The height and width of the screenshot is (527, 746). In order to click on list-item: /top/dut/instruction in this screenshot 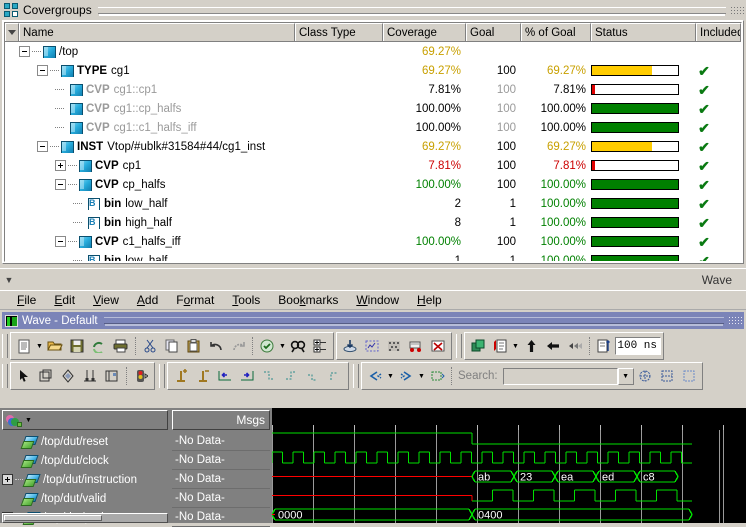, I will do `click(85, 479)`.